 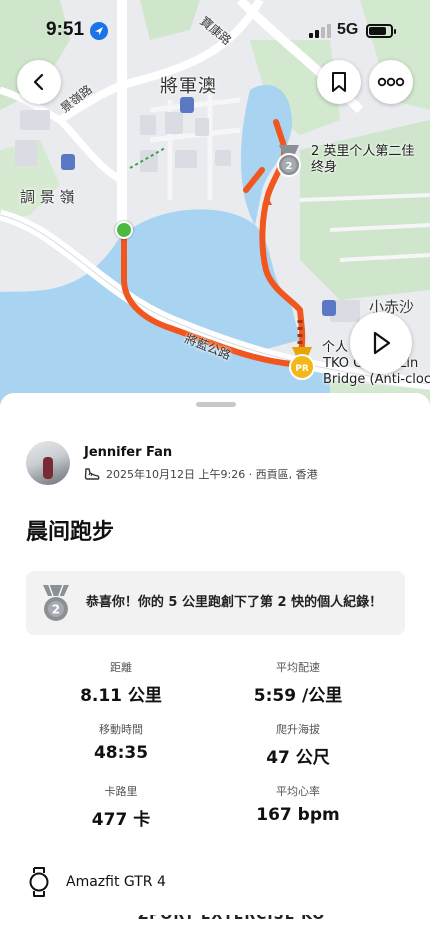 What do you see at coordinates (121, 729) in the screenshot?
I see `stat-label: 移動時間` at bounding box center [121, 729].